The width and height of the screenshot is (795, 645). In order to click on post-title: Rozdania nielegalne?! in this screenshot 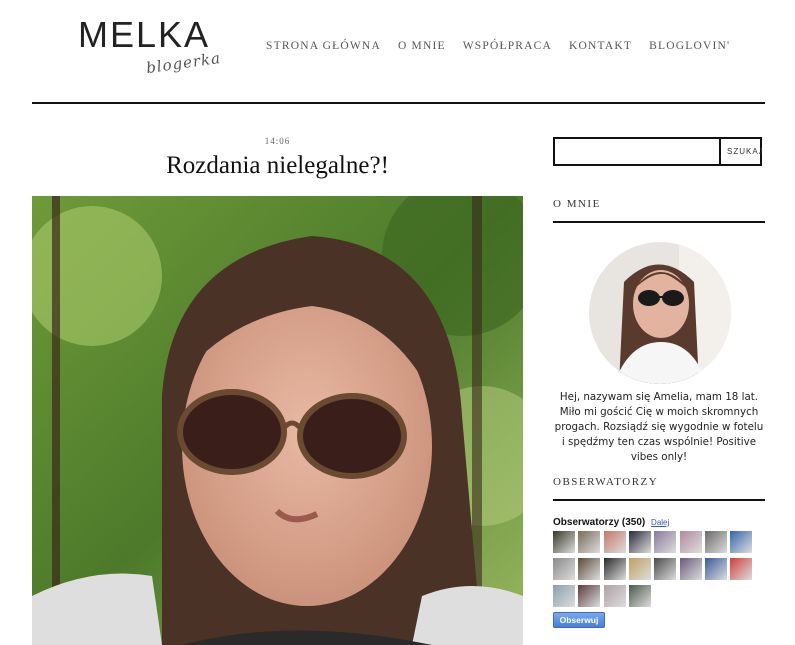, I will do `click(277, 166)`.